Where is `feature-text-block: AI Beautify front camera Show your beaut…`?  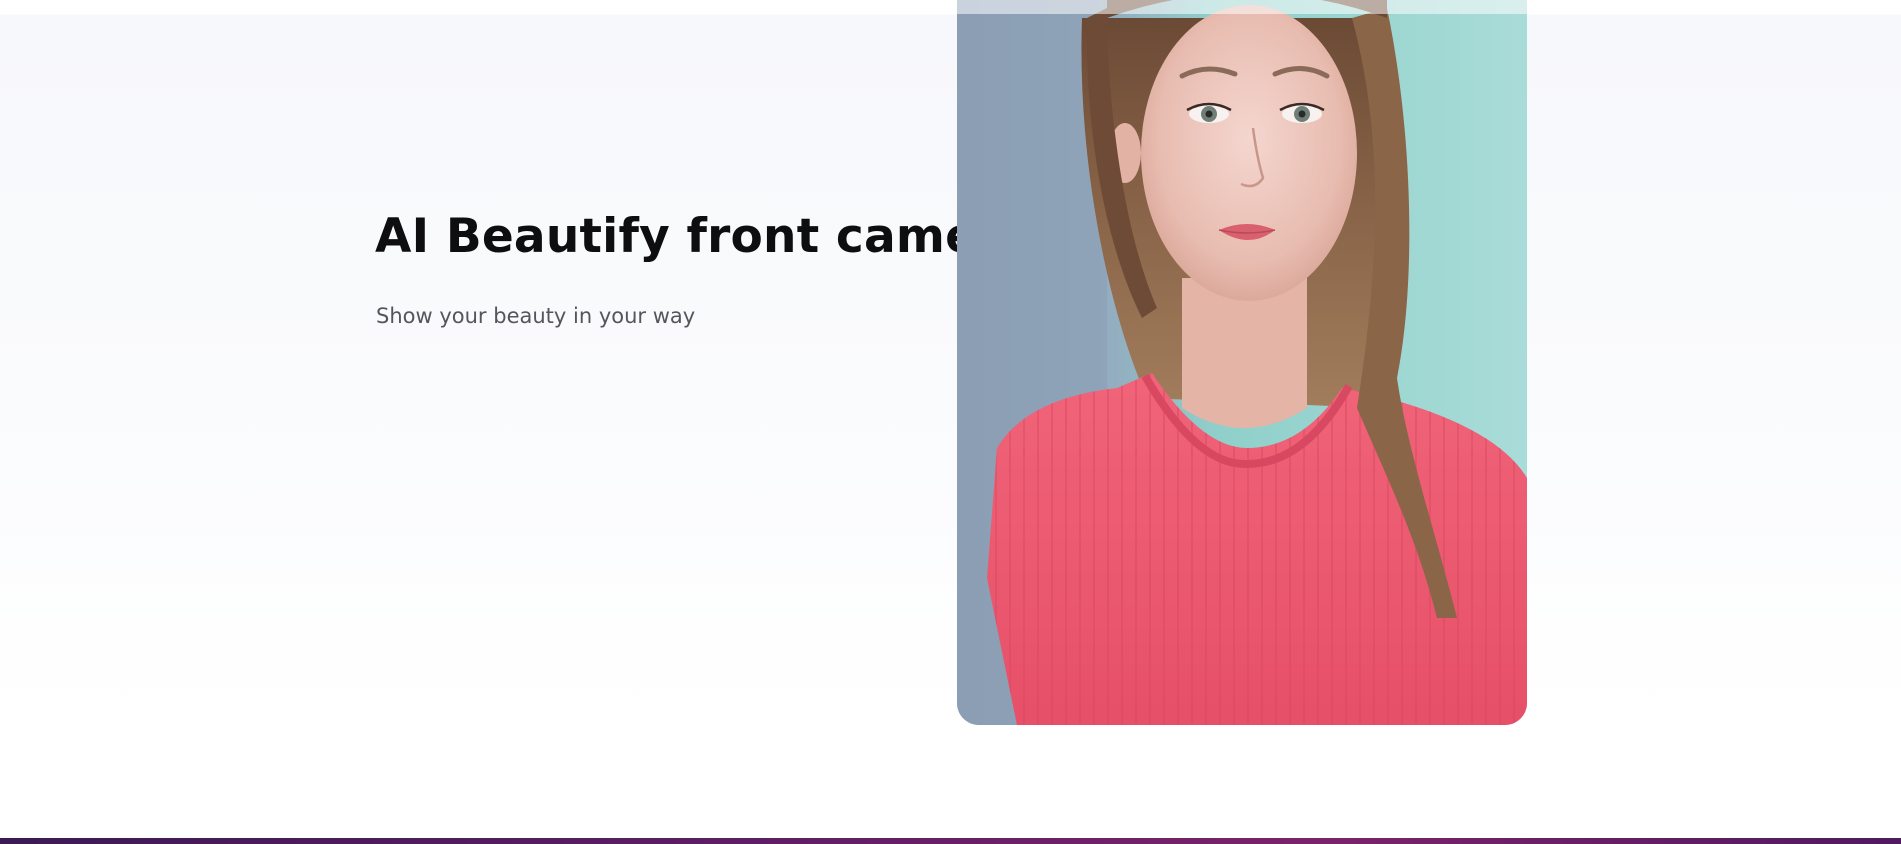 feature-text-block: AI Beautify front camera Show your beaut… is located at coordinates (704, 268).